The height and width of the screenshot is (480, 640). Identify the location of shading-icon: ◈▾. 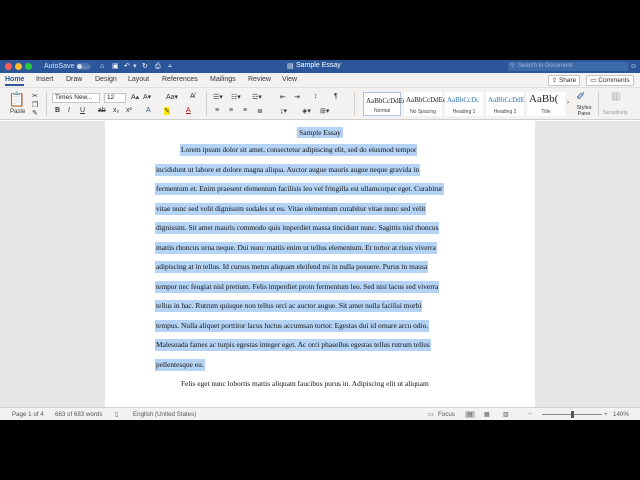
(306, 111).